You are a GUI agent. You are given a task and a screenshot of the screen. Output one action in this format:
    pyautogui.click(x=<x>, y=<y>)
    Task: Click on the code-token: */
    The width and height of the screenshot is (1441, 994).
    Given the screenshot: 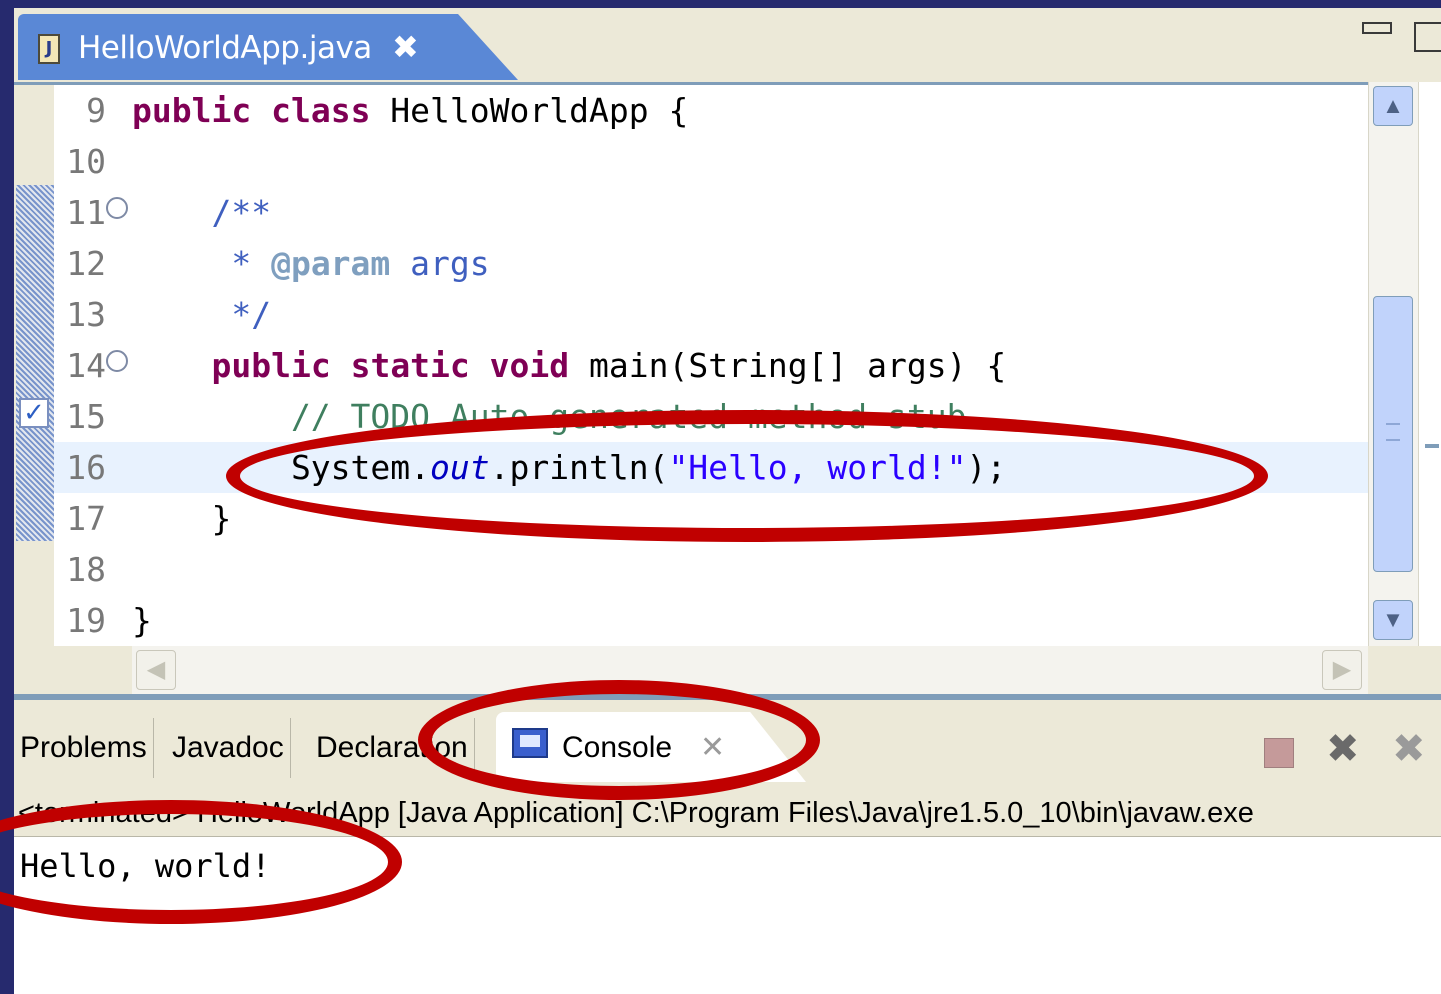 What is the action you would take?
    pyautogui.click(x=202, y=314)
    